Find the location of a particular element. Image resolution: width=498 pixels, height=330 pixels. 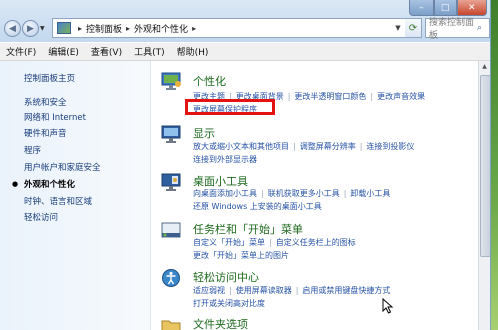

highlight-box is located at coordinates (230, 107).